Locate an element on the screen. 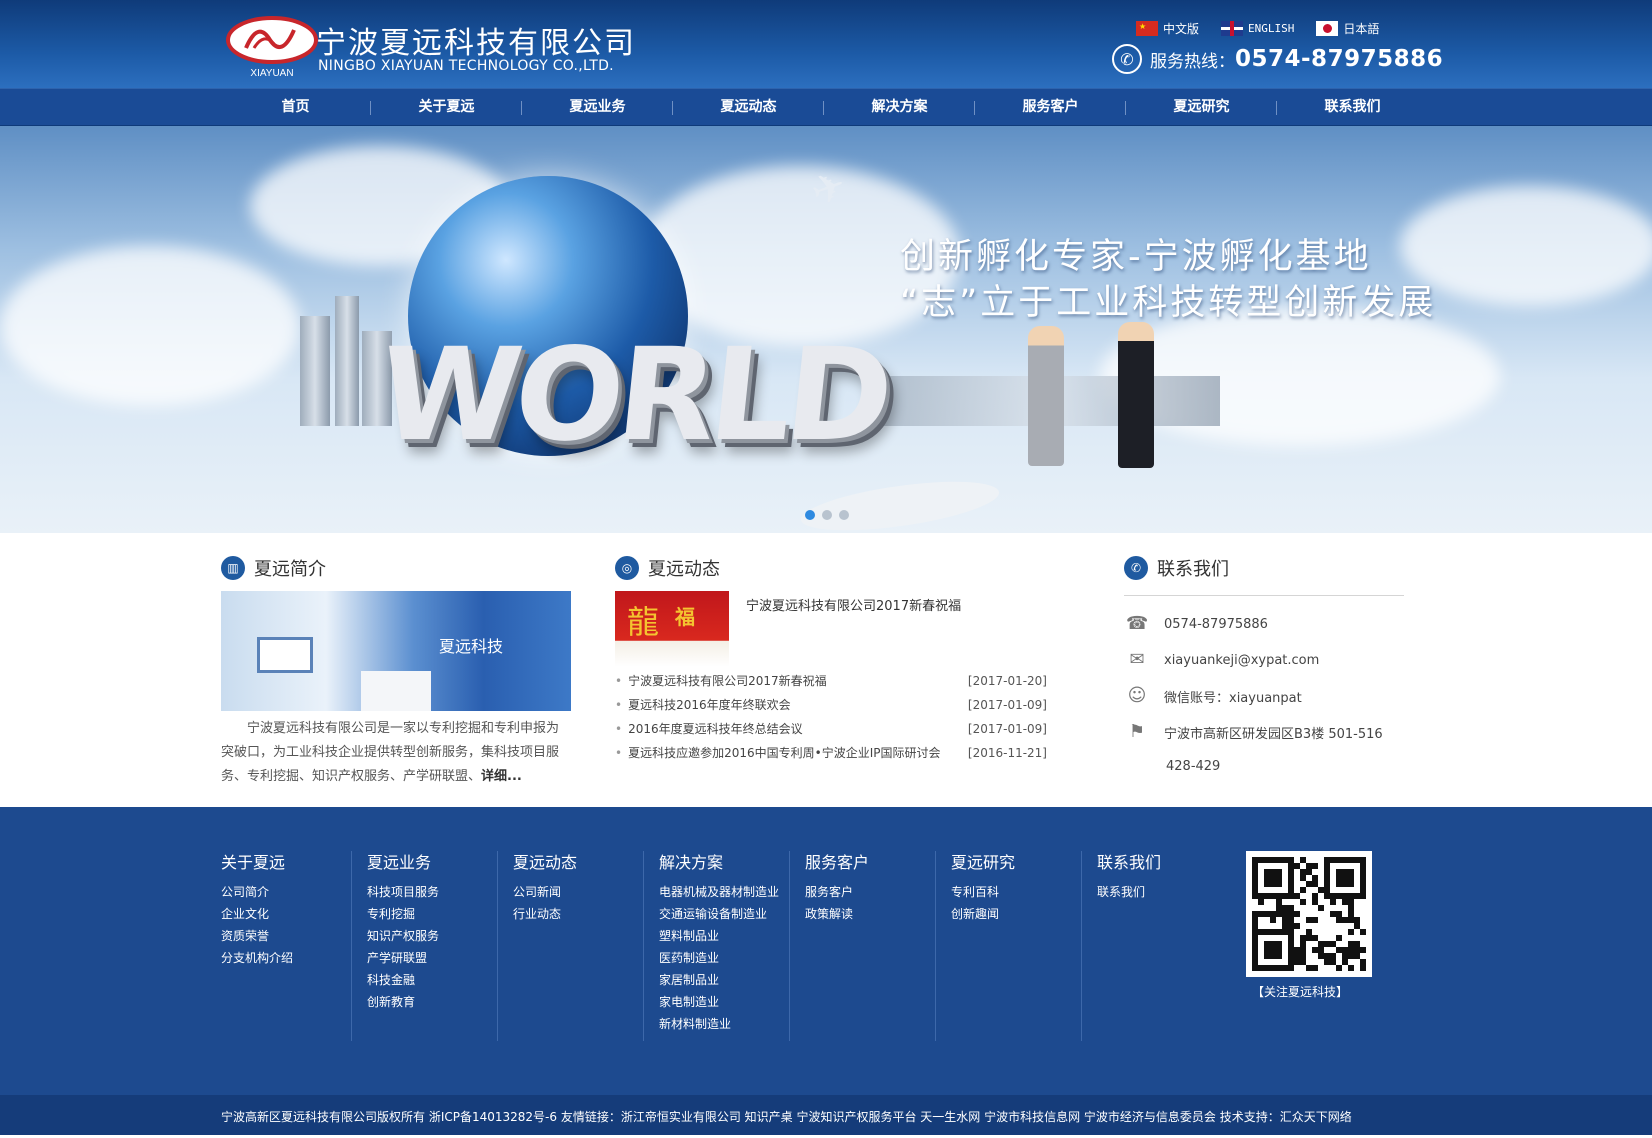 The width and height of the screenshot is (1652, 1138). contact-wechat: ☺ 微信账号：xiayuanpat is located at coordinates (1214, 696).